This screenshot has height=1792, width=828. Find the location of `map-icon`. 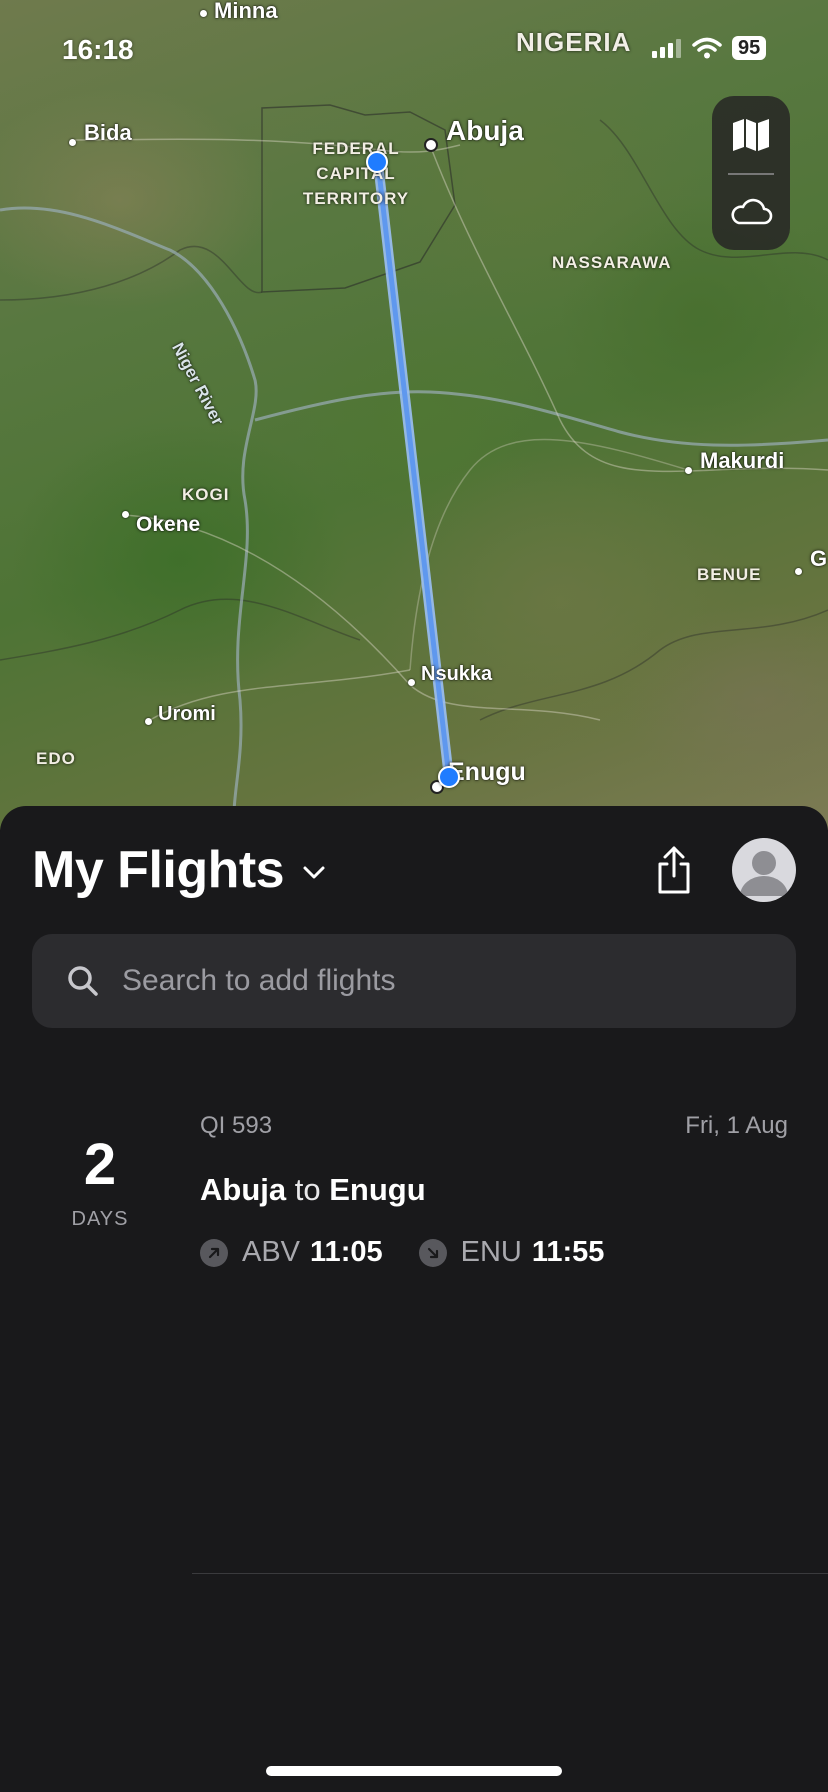

map-icon is located at coordinates (751, 135).